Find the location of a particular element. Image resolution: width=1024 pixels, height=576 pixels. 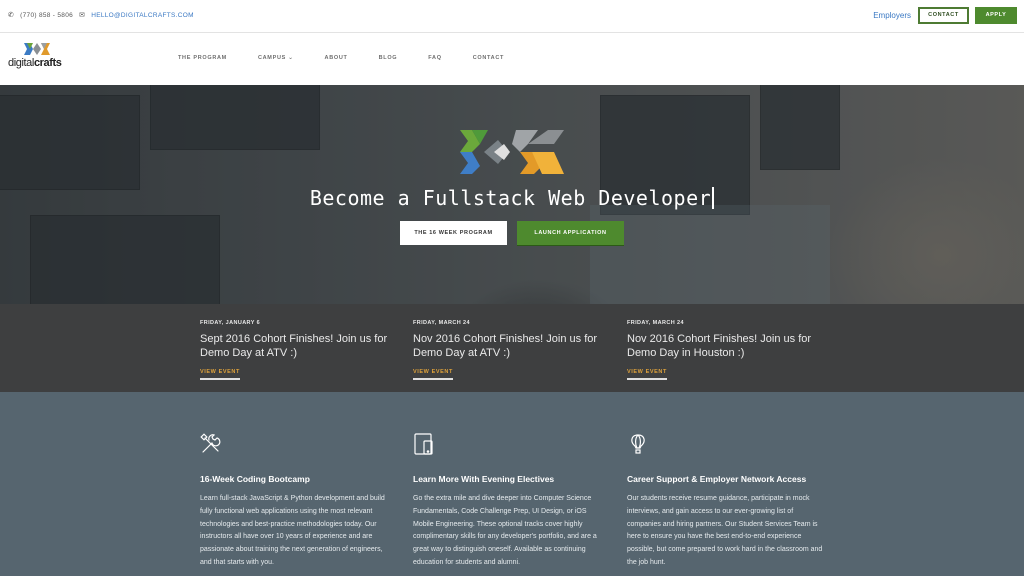

nav-item-program: THE PROGRAM is located at coordinates (202, 58).